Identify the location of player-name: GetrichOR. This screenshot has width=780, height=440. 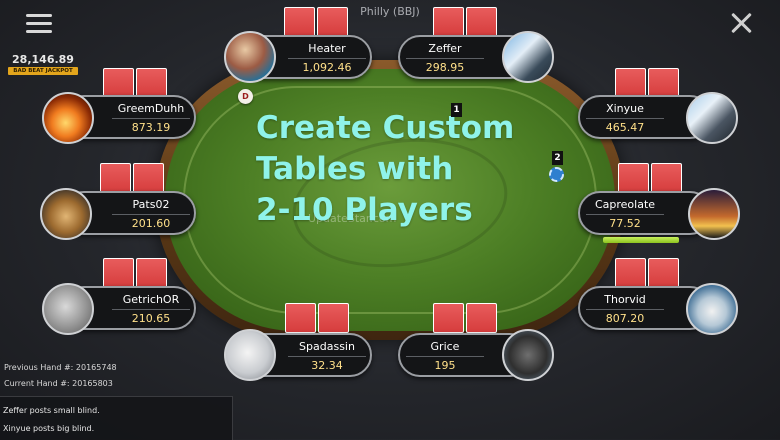
(151, 299).